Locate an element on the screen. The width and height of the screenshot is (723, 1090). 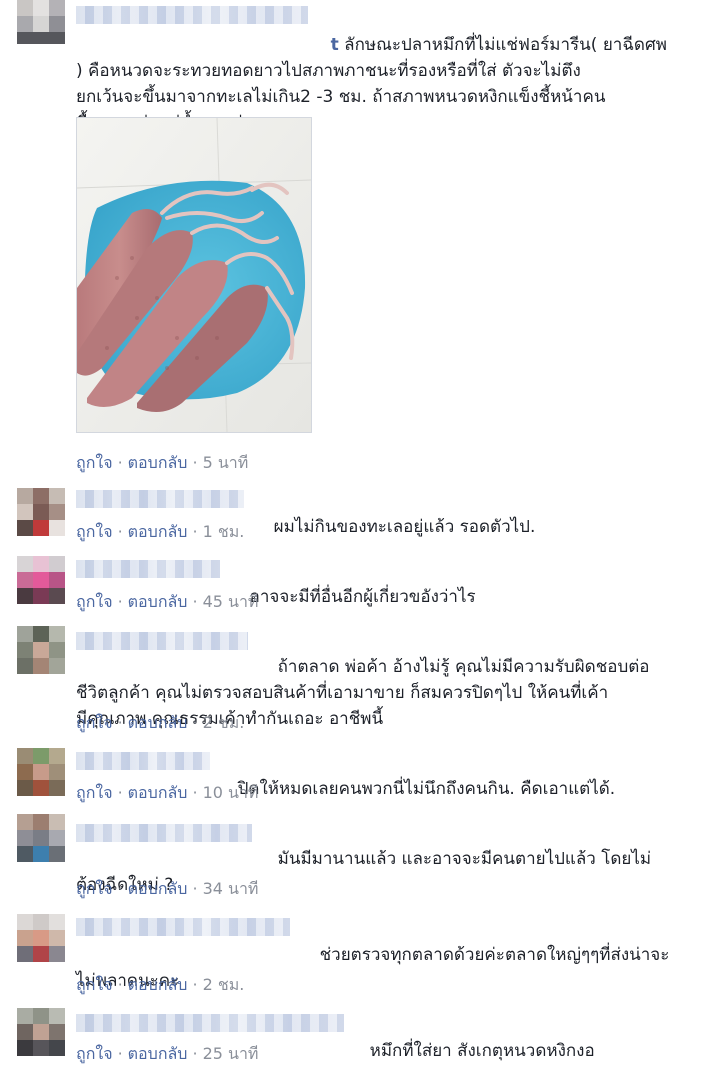
comment-body: หมึกที่ใส่ยา สังเกตุหนวดหงิกงอ is located at coordinates (482, 1051).